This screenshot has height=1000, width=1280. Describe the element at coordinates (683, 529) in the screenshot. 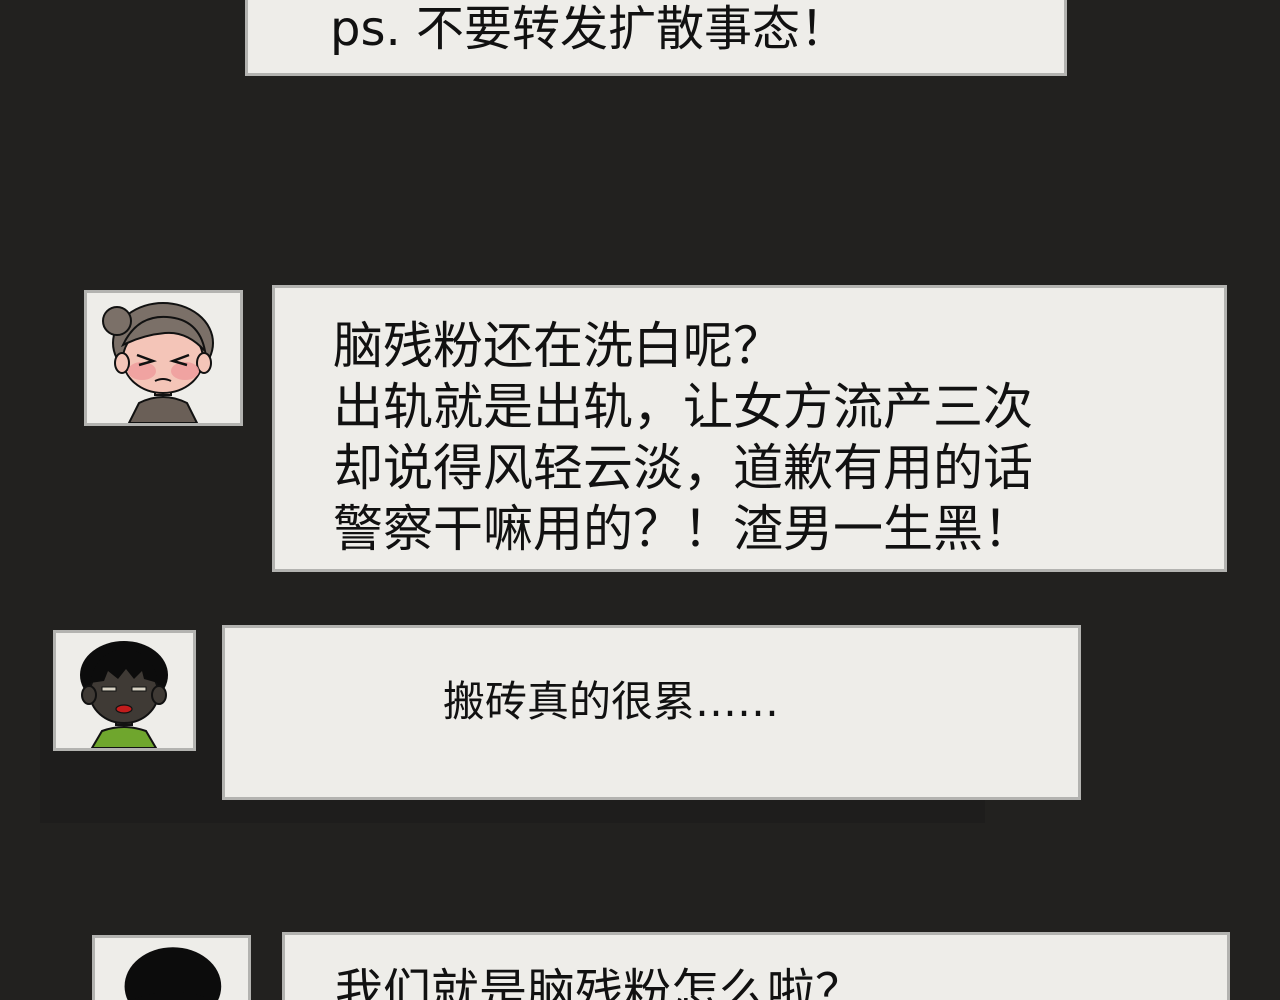

I see `message-2-line-4: 警察干嘛用的？！渣男一生黑！` at that location.